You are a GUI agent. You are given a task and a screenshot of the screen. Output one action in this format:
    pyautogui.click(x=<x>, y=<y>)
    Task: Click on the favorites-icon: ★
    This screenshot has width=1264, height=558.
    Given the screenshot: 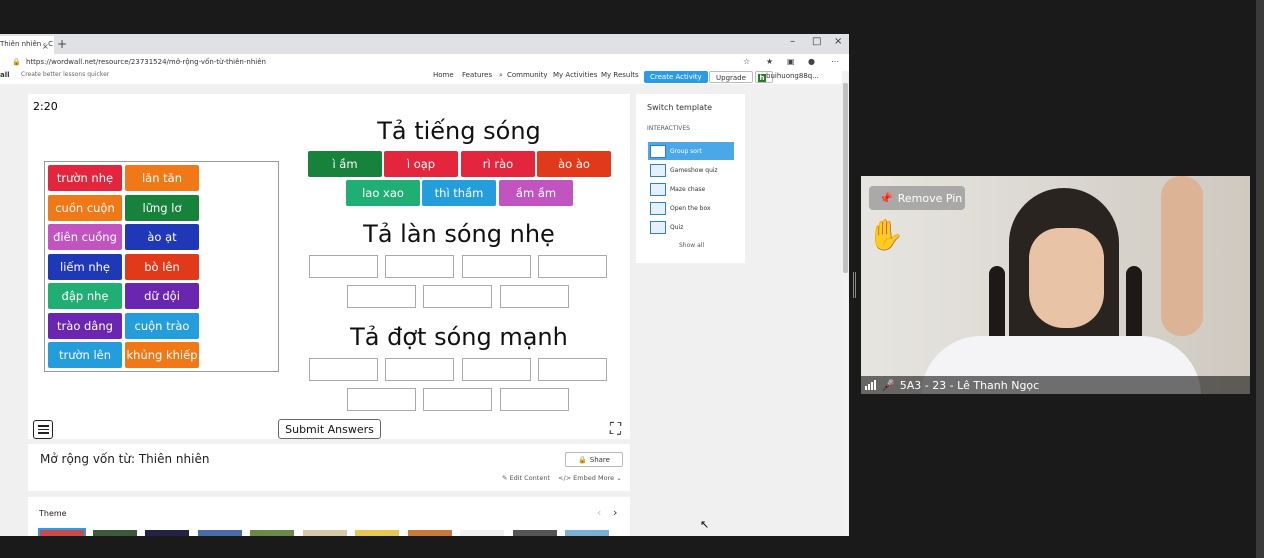 What is the action you would take?
    pyautogui.click(x=769, y=61)
    